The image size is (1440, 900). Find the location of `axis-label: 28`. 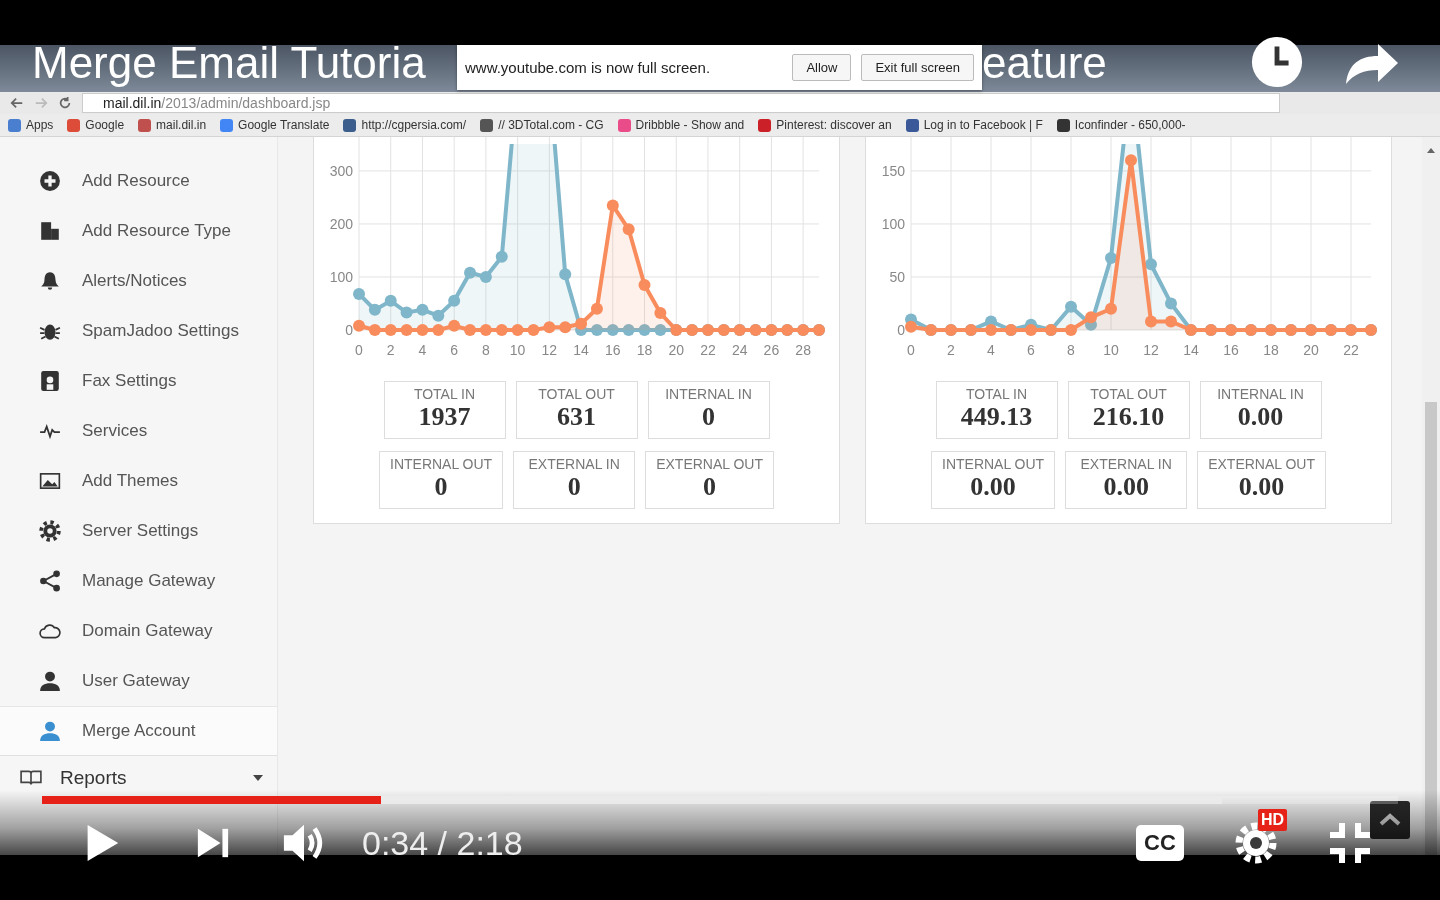

axis-label: 28 is located at coordinates (803, 350).